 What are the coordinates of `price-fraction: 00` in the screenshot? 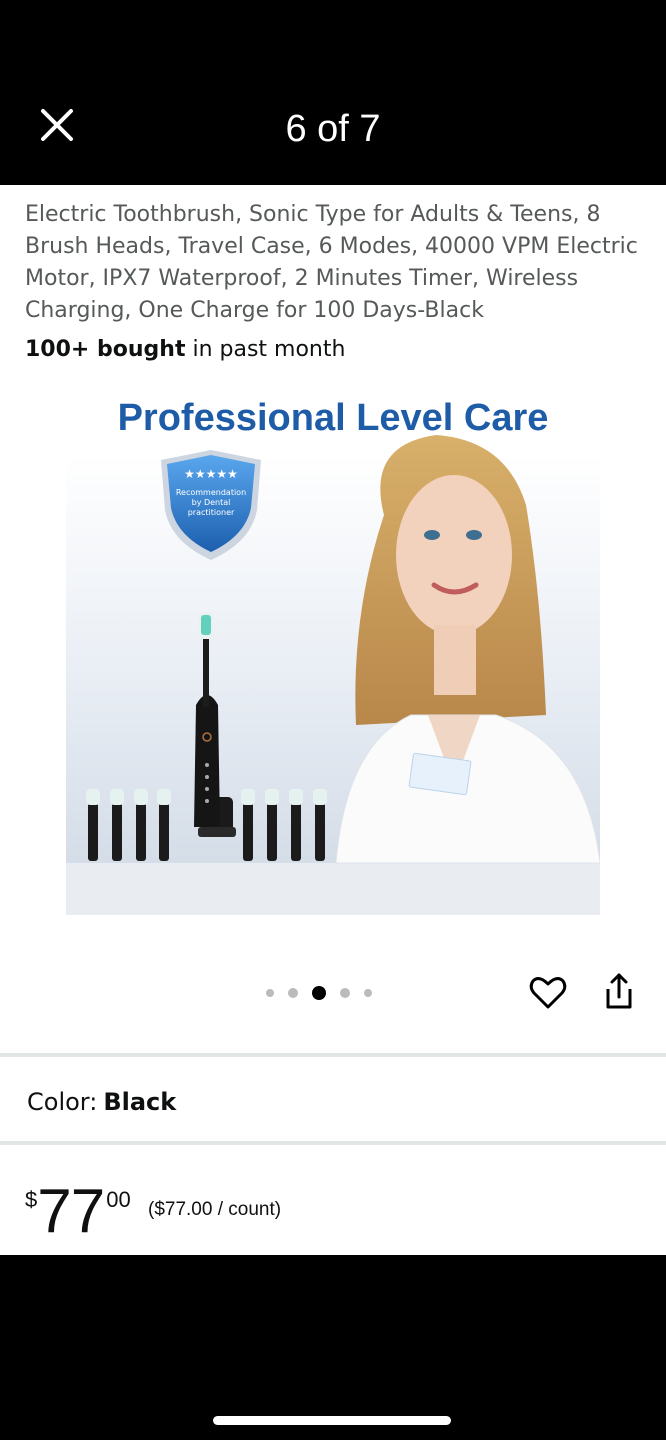 It's located at (118, 1199).